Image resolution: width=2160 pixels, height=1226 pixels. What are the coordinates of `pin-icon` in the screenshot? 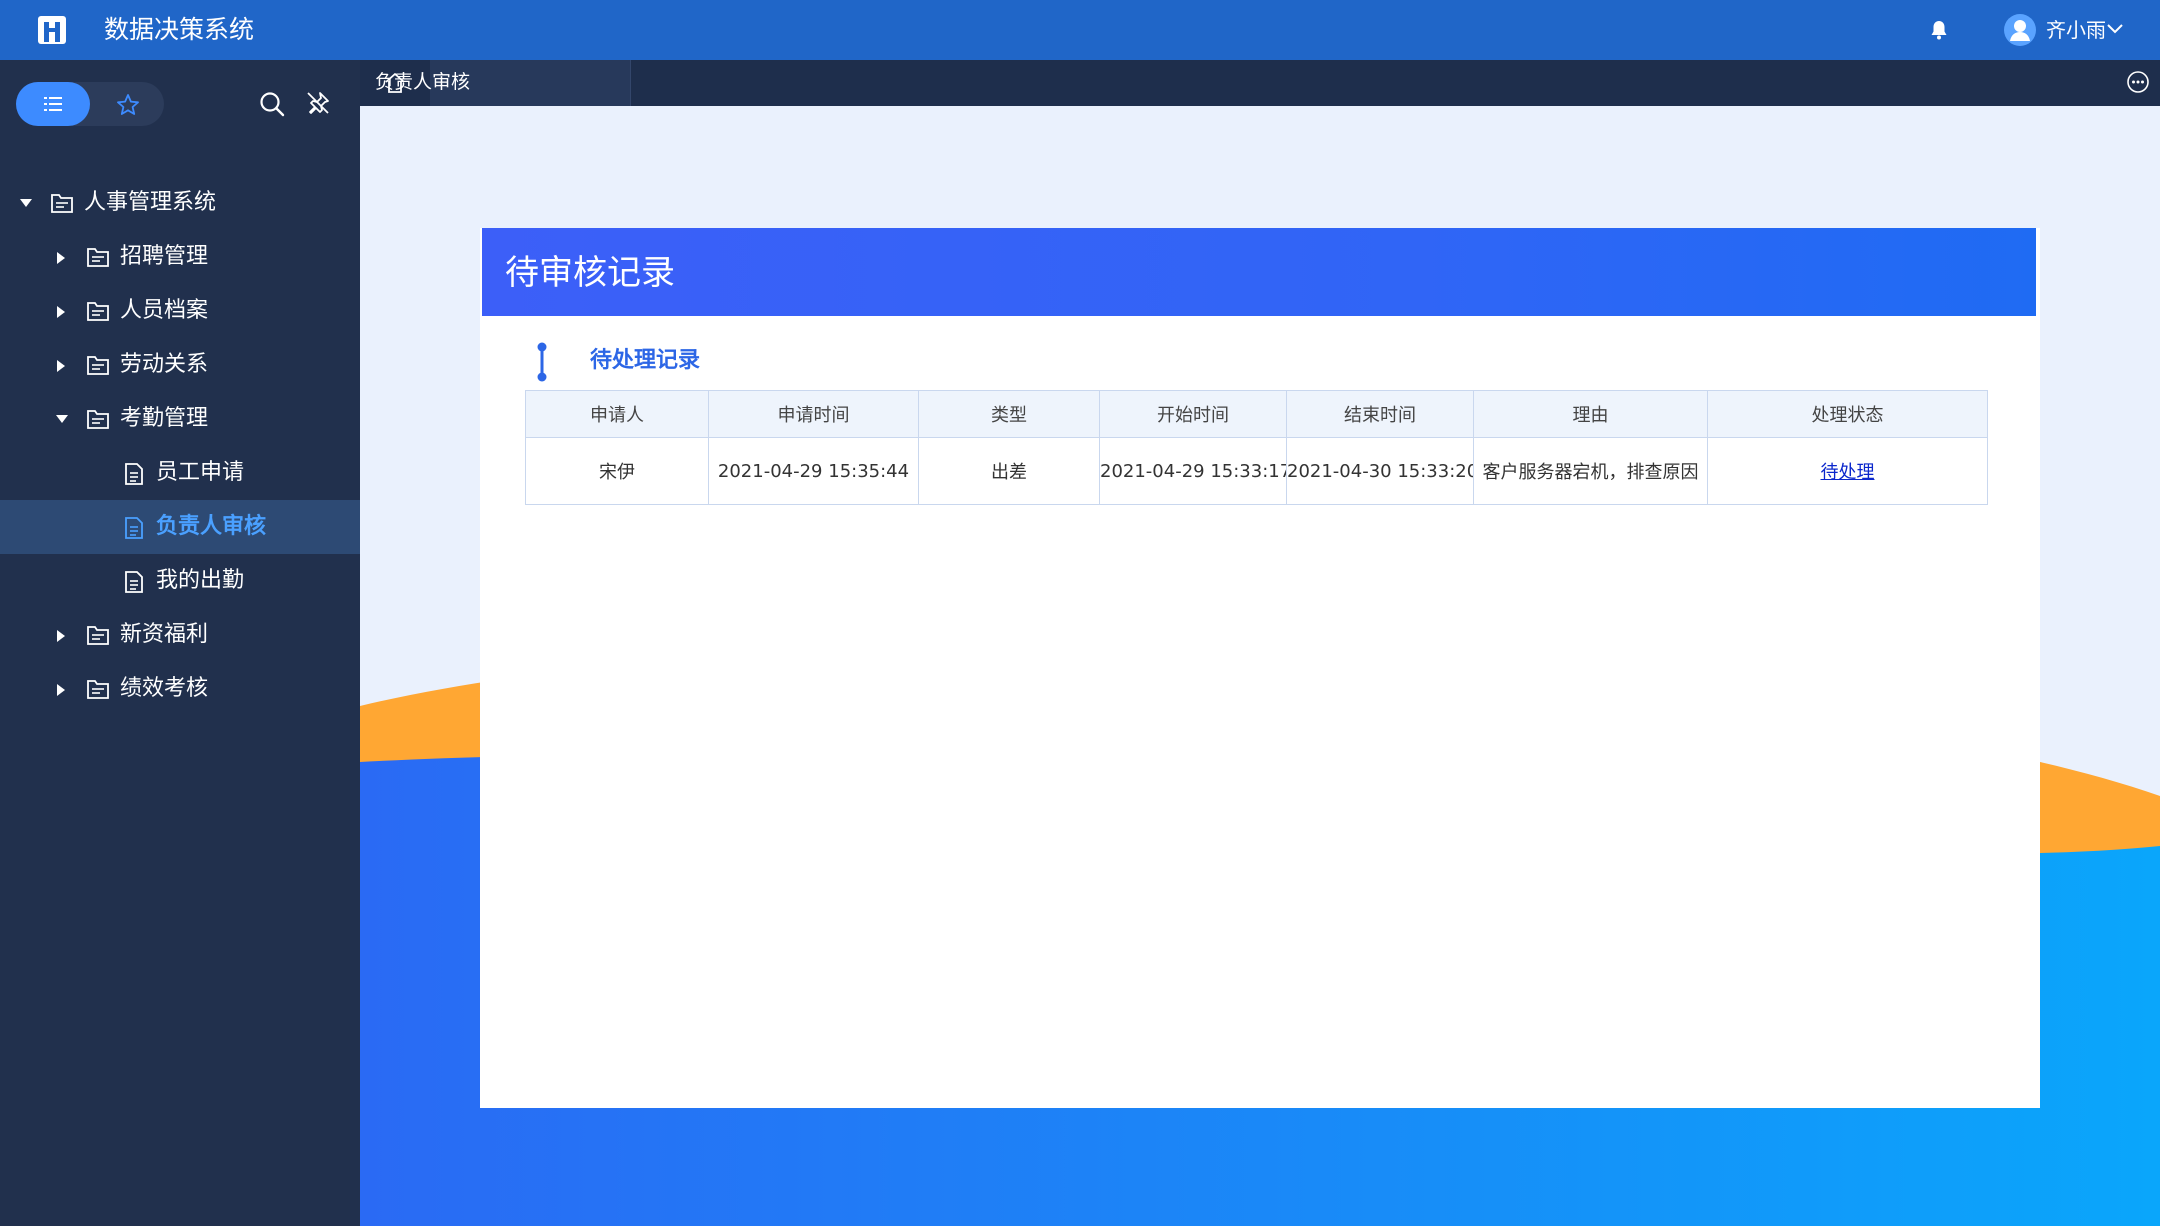 It's located at (318, 103).